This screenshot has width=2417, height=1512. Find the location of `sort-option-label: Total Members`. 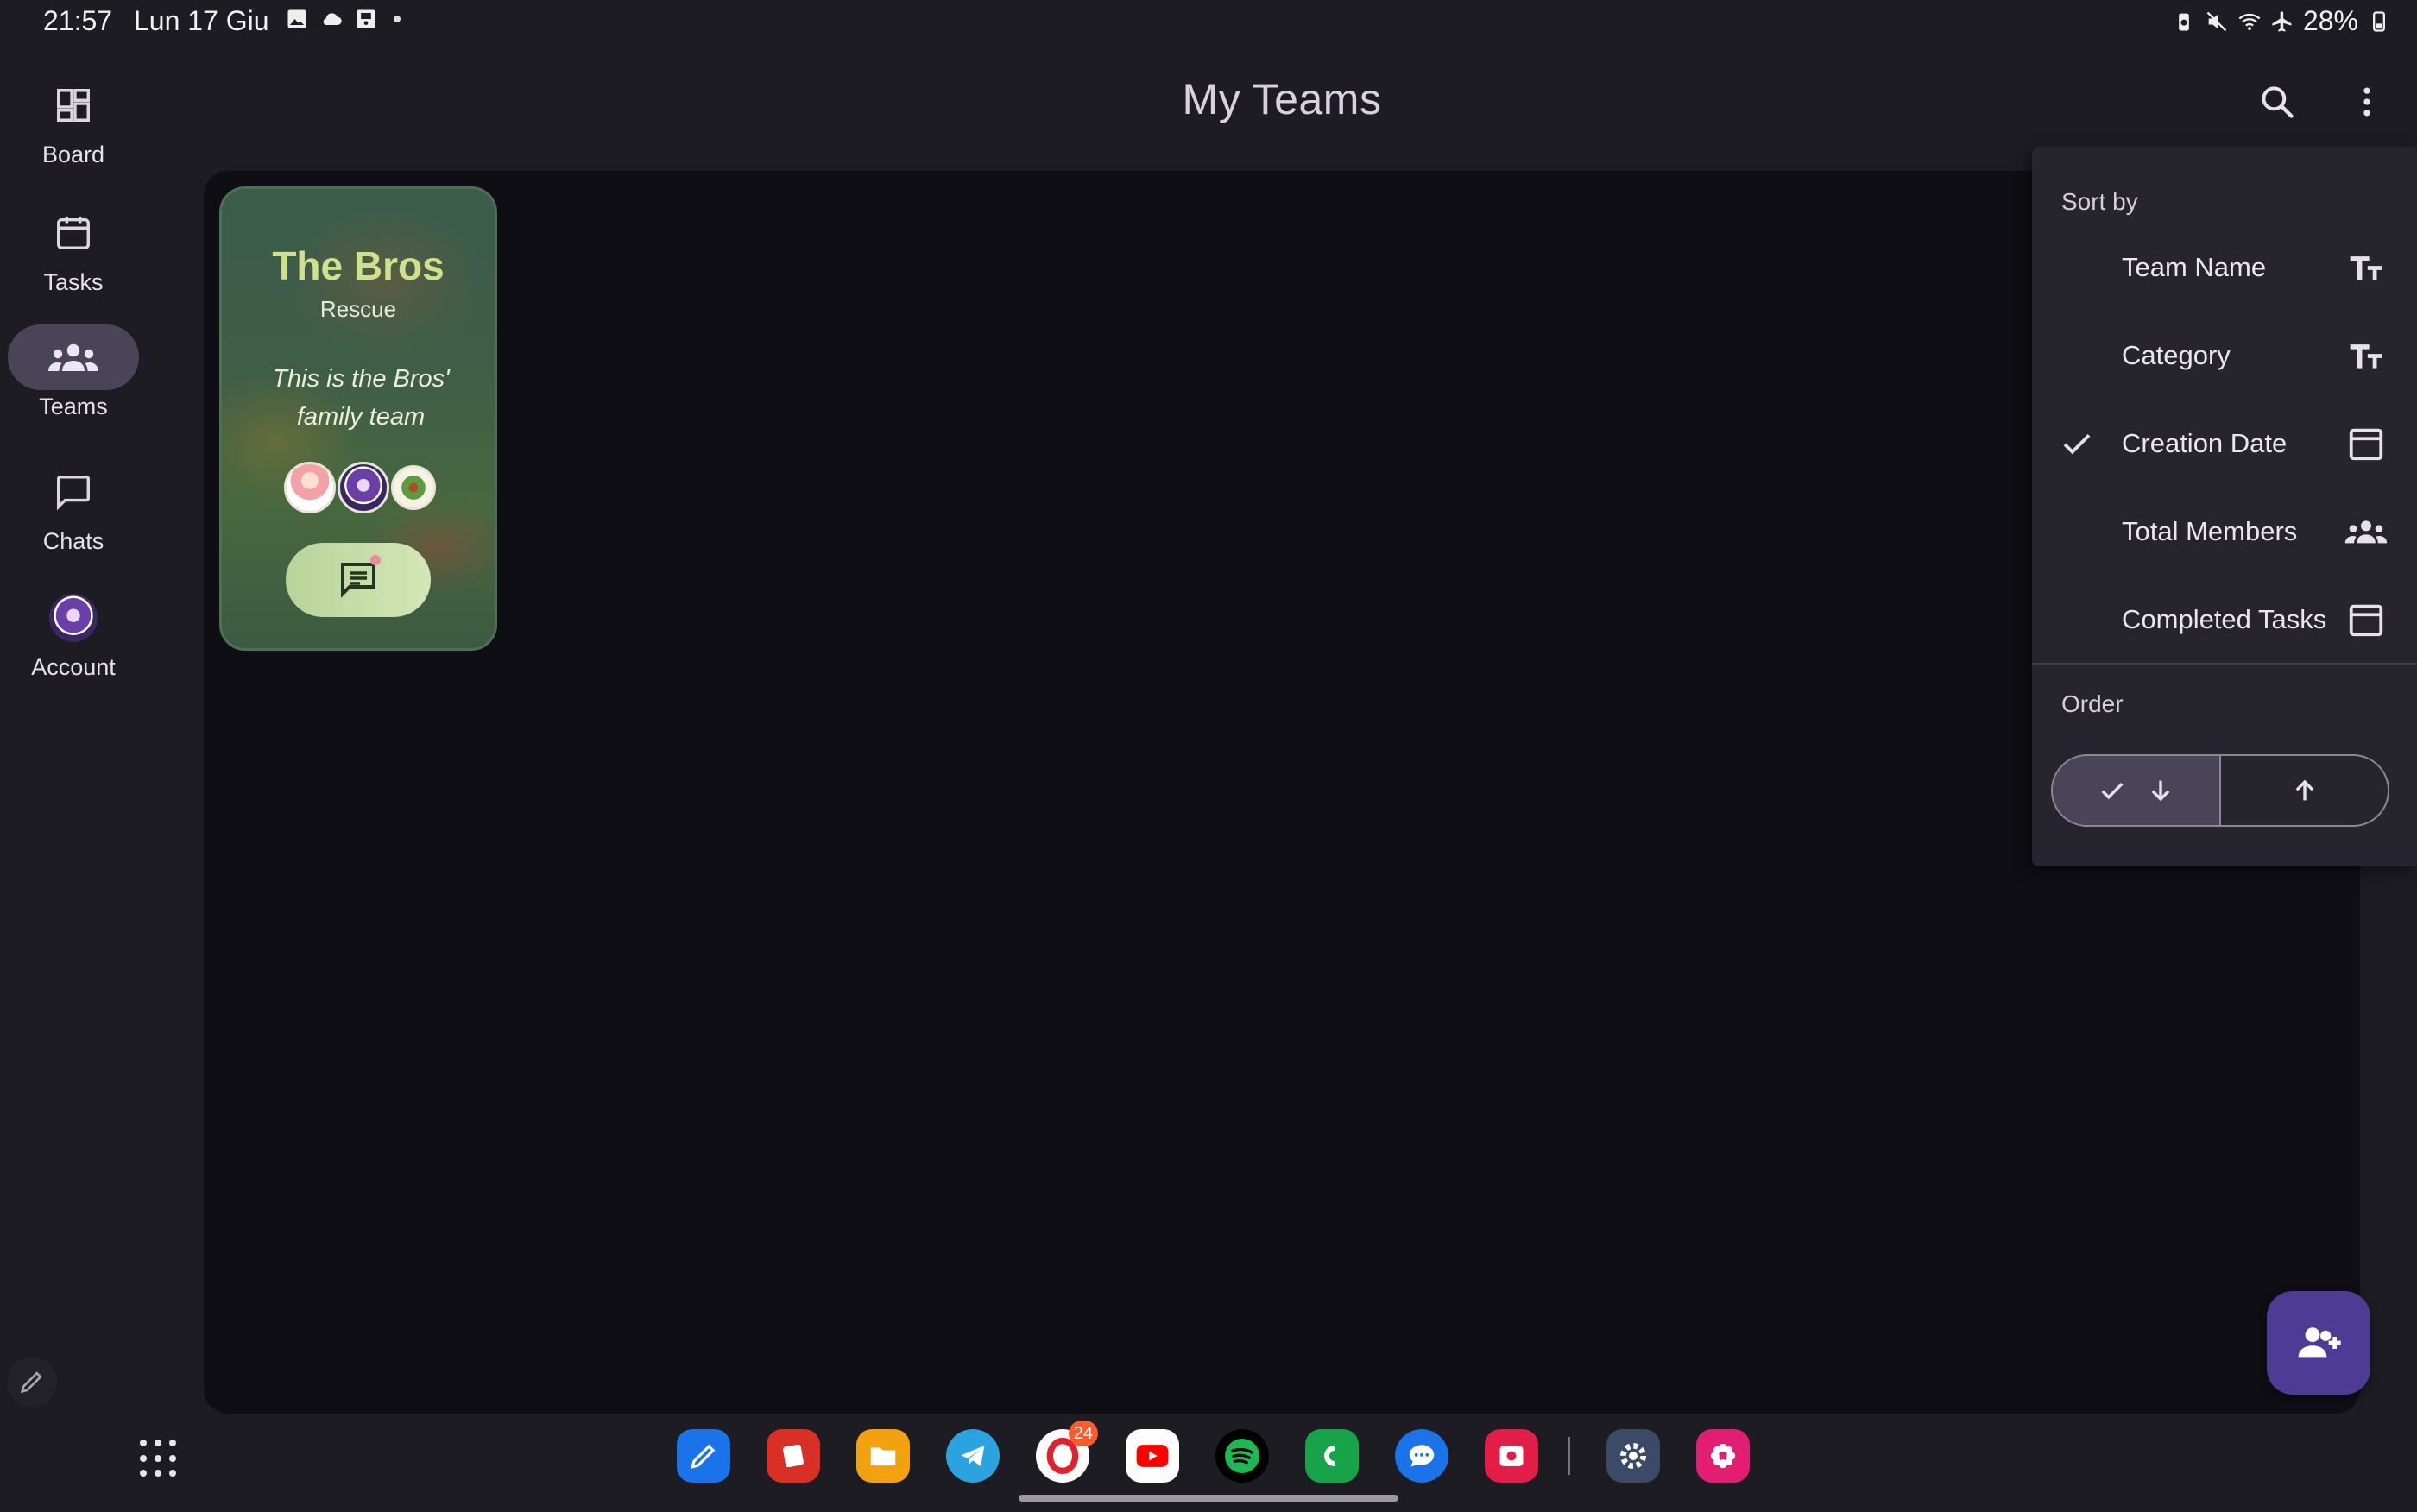

sort-option-label: Total Members is located at coordinates (2210, 531).